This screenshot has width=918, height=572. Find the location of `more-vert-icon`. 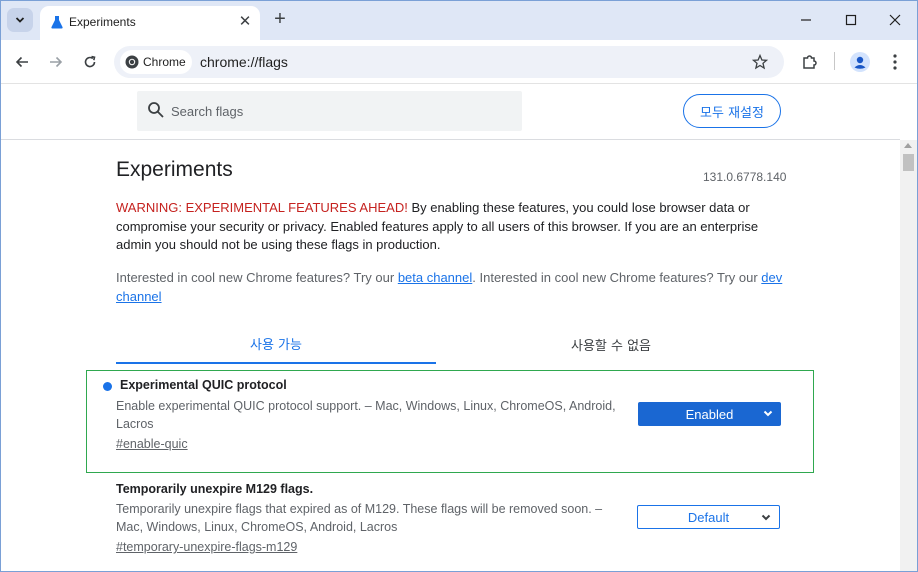

more-vert-icon is located at coordinates (895, 62).